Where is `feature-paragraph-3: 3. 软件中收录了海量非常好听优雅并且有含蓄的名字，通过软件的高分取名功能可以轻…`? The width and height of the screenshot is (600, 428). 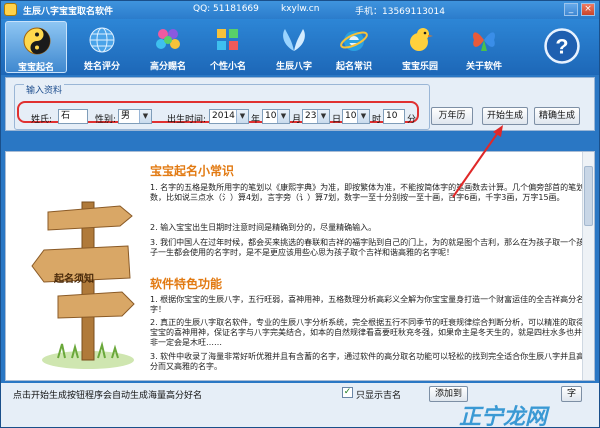 feature-paragraph-3: 3. 软件中收录了海量非常好听优雅并且有含蓄的名字，通过软件的高分取名功能可以轻… is located at coordinates (367, 361).